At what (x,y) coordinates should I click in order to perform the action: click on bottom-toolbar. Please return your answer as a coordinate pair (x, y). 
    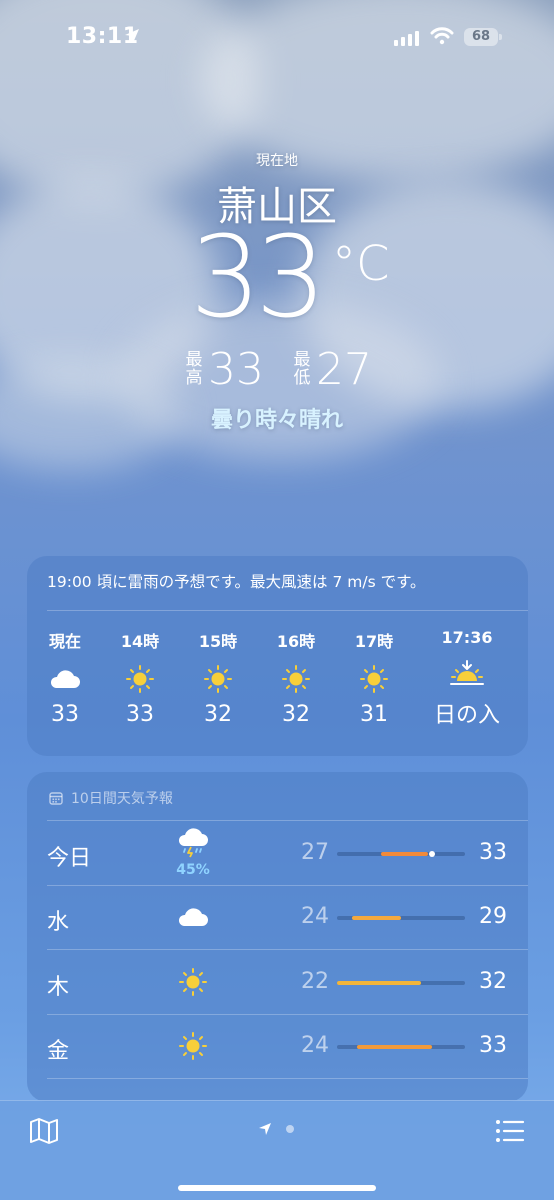
    Looking at the image, I should click on (277, 1150).